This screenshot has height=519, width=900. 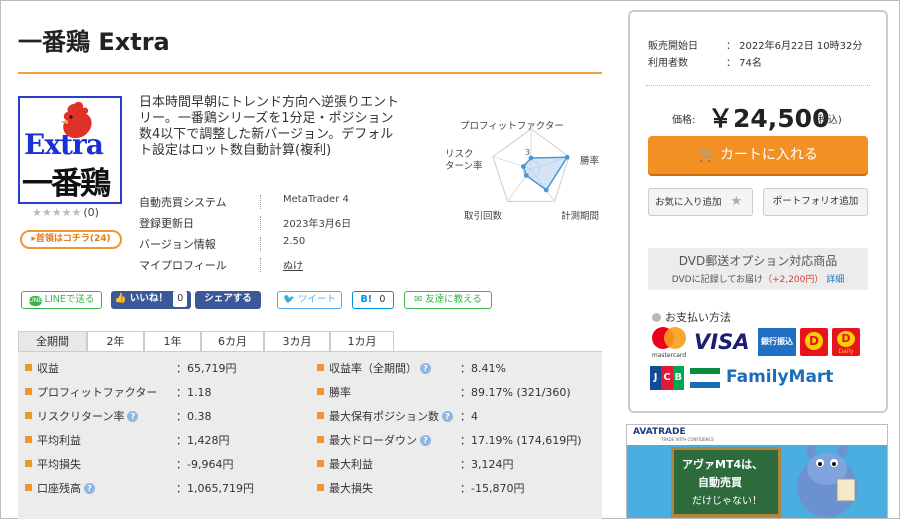 I want to click on radar-chart: プロフィットファクター 勝率 計測期間 取引回数 リスク ターン率 3, so click(x=513, y=168).